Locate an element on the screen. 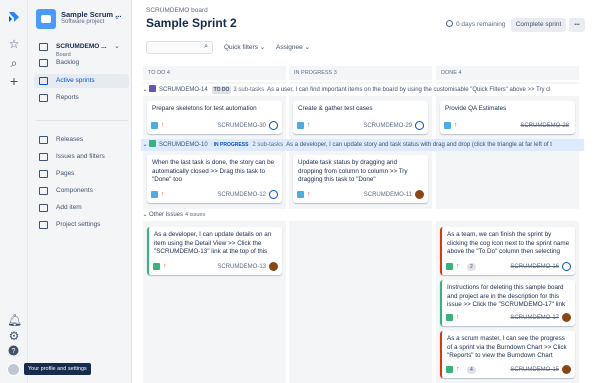 The height and width of the screenshot is (383, 600). subtask-count: 3 sub-tasks is located at coordinates (249, 90).